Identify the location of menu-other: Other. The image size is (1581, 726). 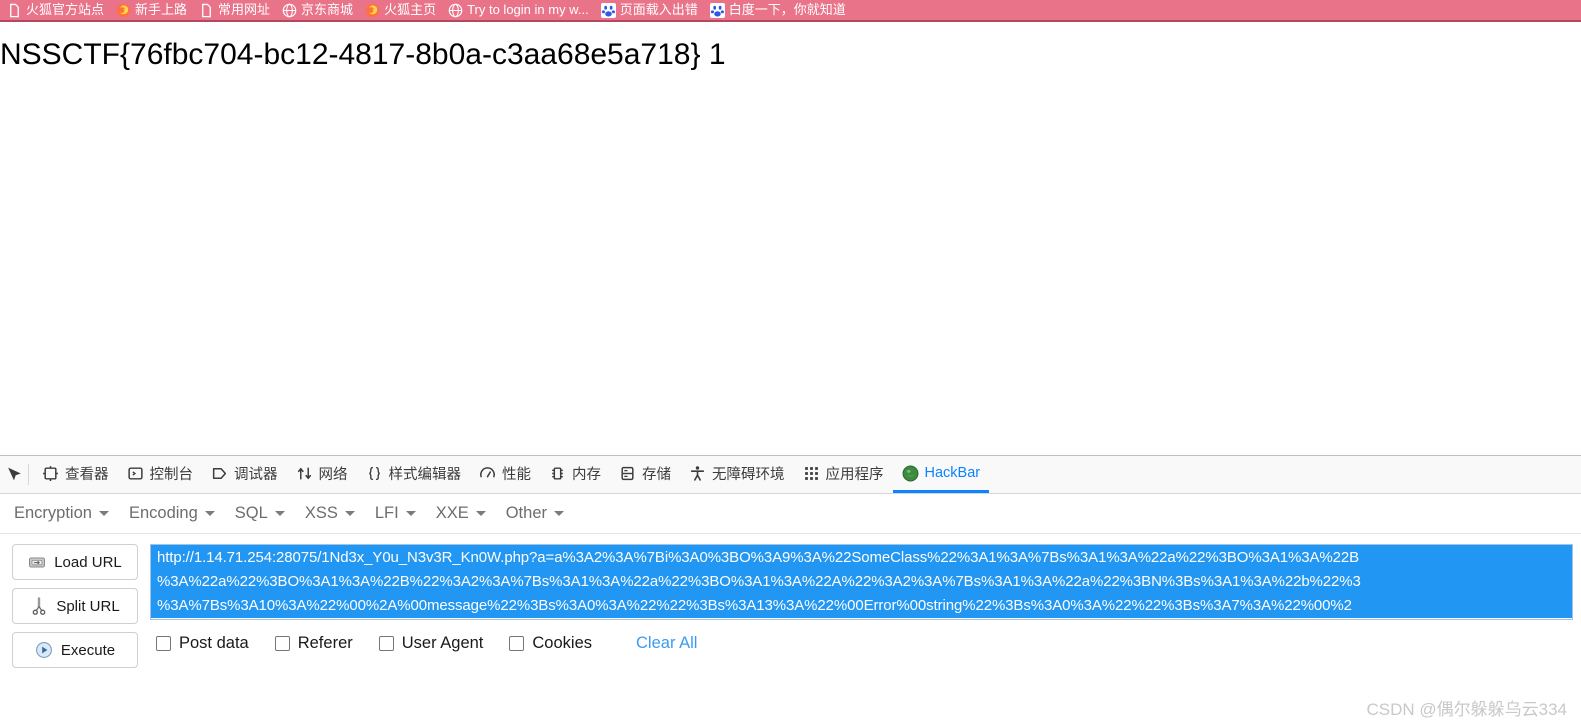
(539, 513).